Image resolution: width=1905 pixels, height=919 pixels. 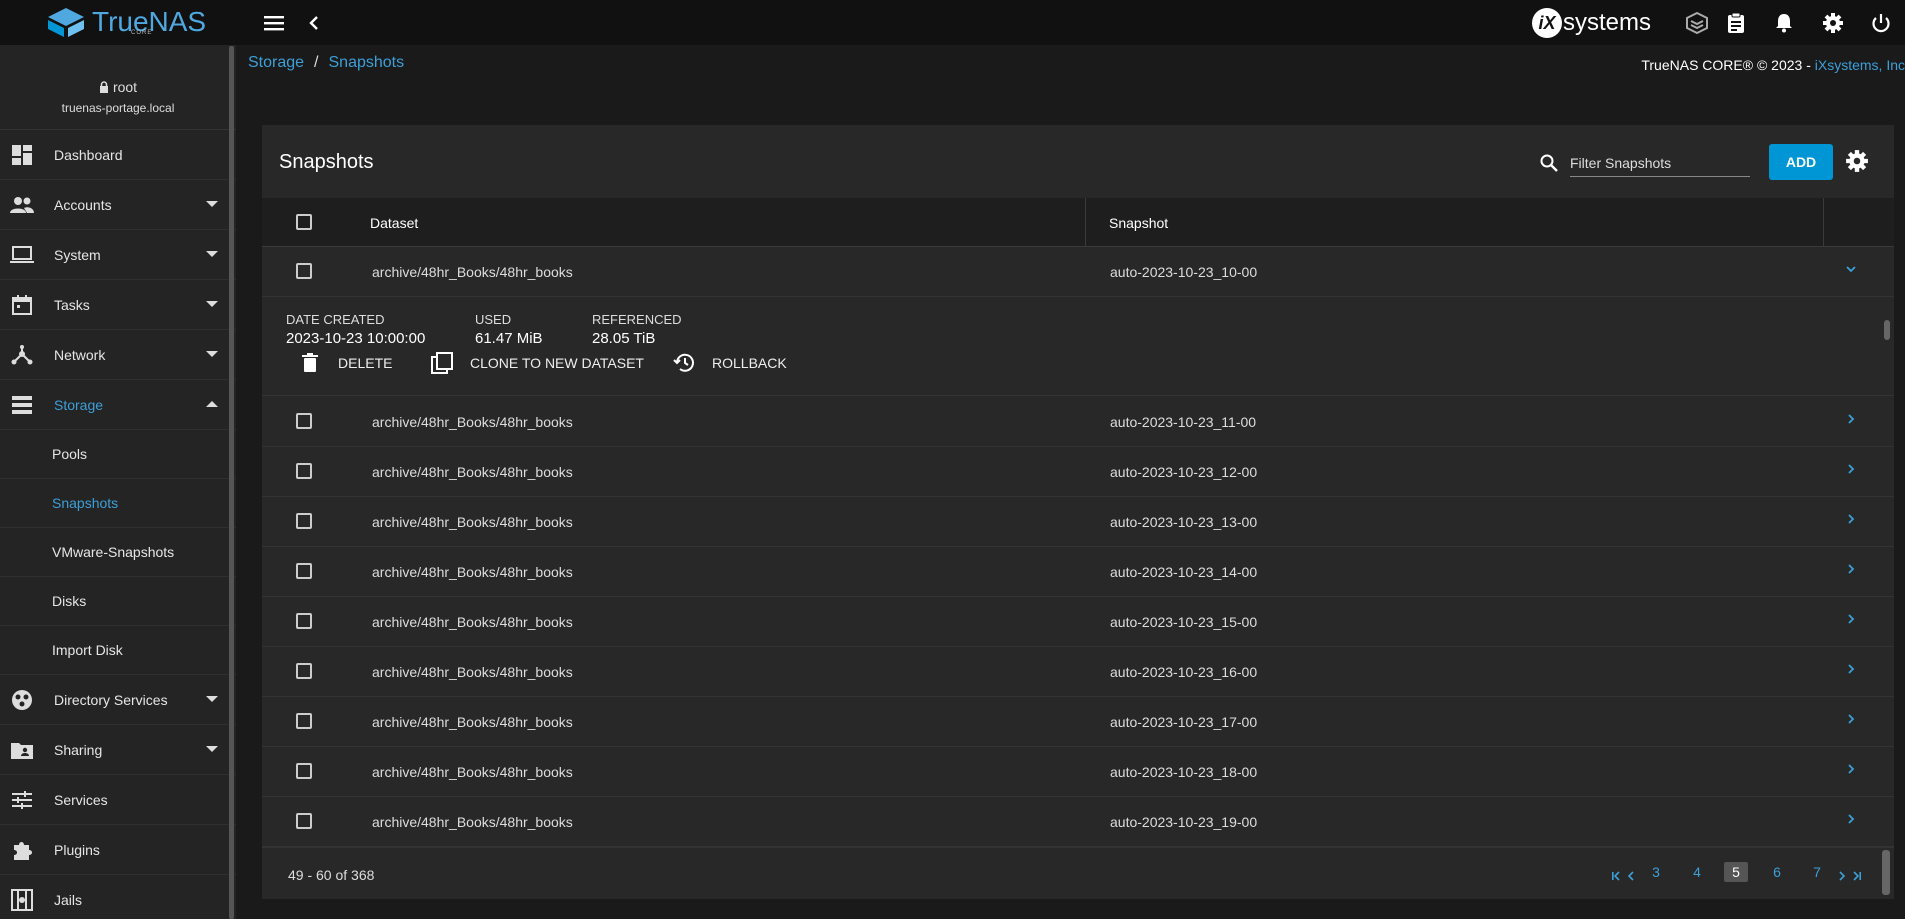 What do you see at coordinates (1881, 23) in the screenshot?
I see `power-button` at bounding box center [1881, 23].